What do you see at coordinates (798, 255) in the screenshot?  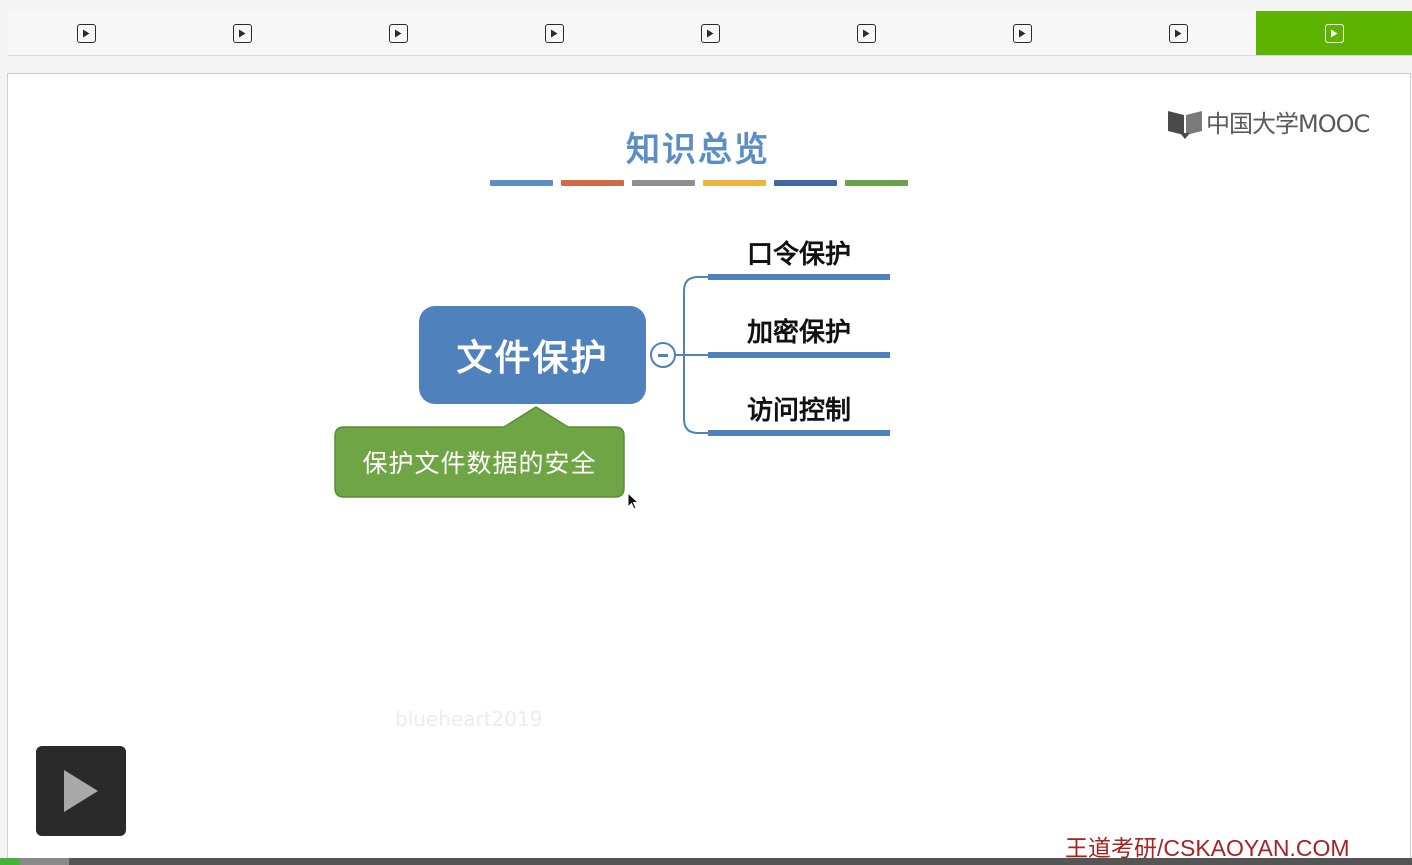 I see `branch-label: 口令保护` at bounding box center [798, 255].